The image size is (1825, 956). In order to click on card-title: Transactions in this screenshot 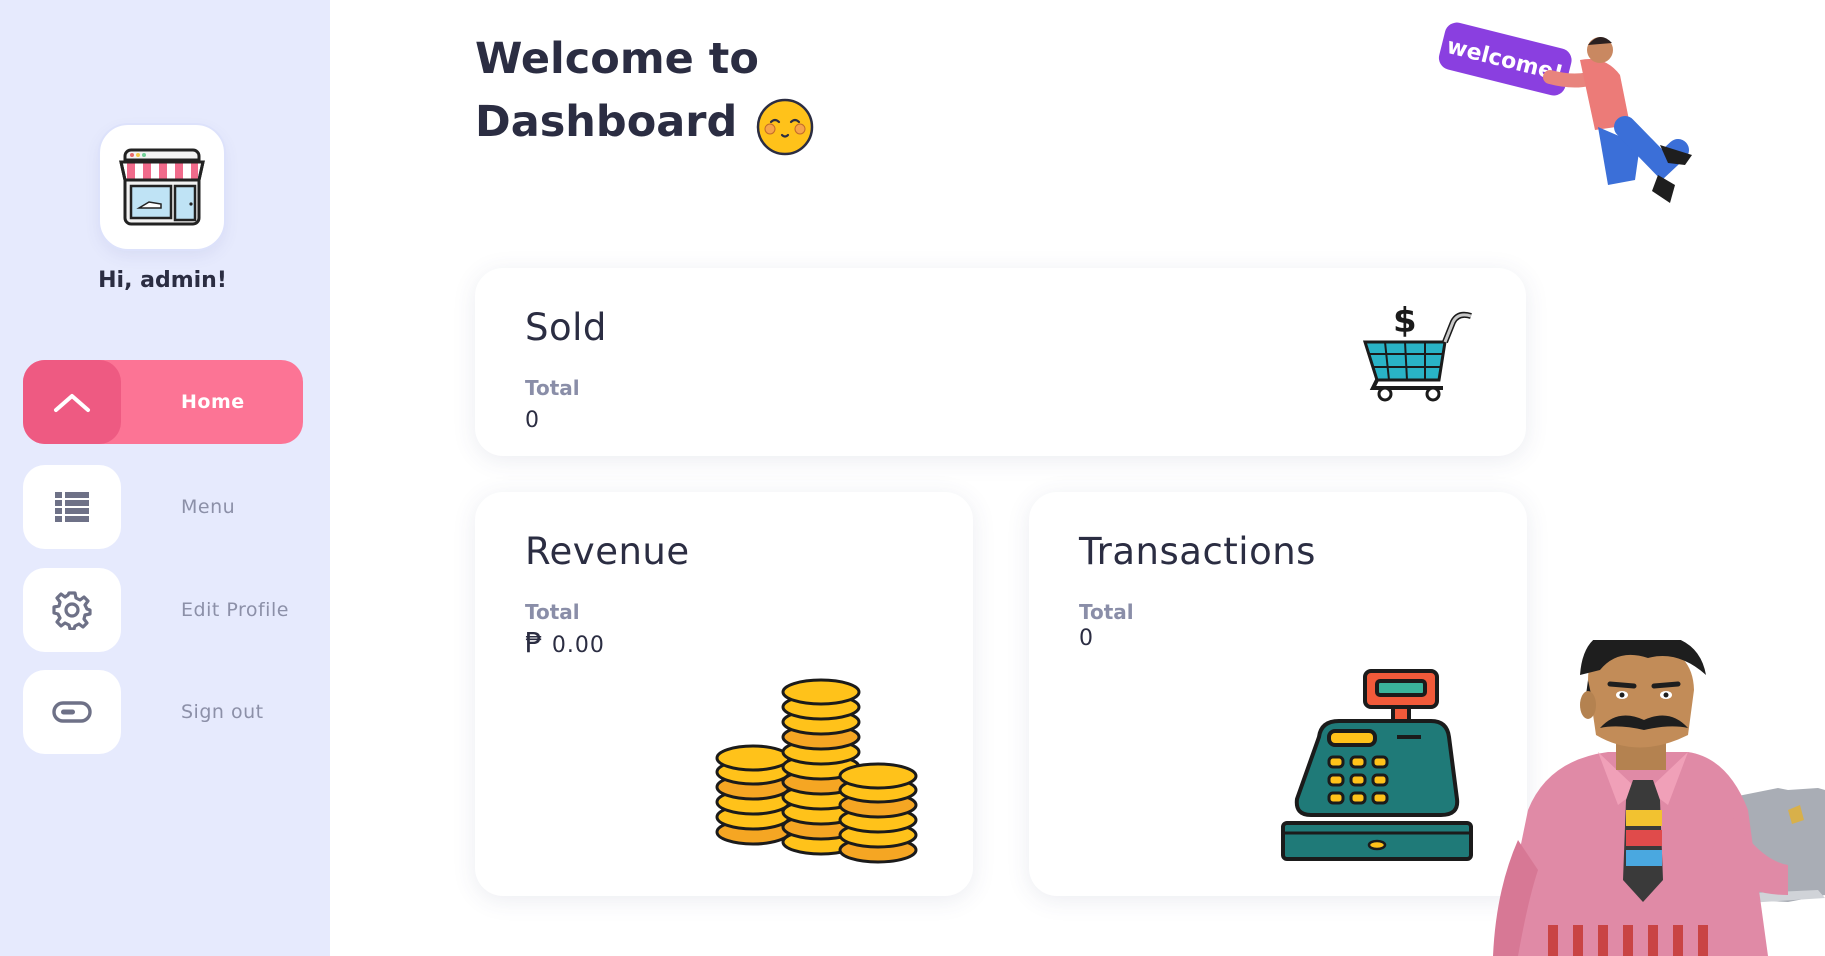, I will do `click(1197, 551)`.